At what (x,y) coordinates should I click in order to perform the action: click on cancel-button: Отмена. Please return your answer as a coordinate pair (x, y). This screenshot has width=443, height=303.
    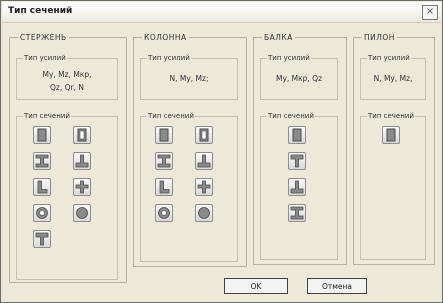
    Looking at the image, I should click on (337, 286).